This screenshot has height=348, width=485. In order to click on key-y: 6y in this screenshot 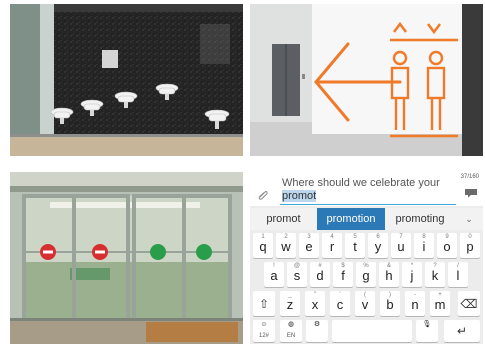, I will do `click(378, 245)`.